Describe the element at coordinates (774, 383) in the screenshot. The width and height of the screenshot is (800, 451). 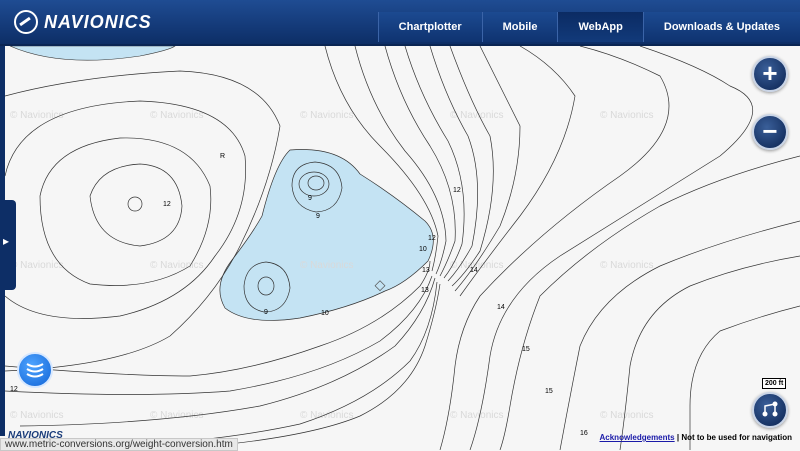
I see `scale-bar: 200 ft` at that location.